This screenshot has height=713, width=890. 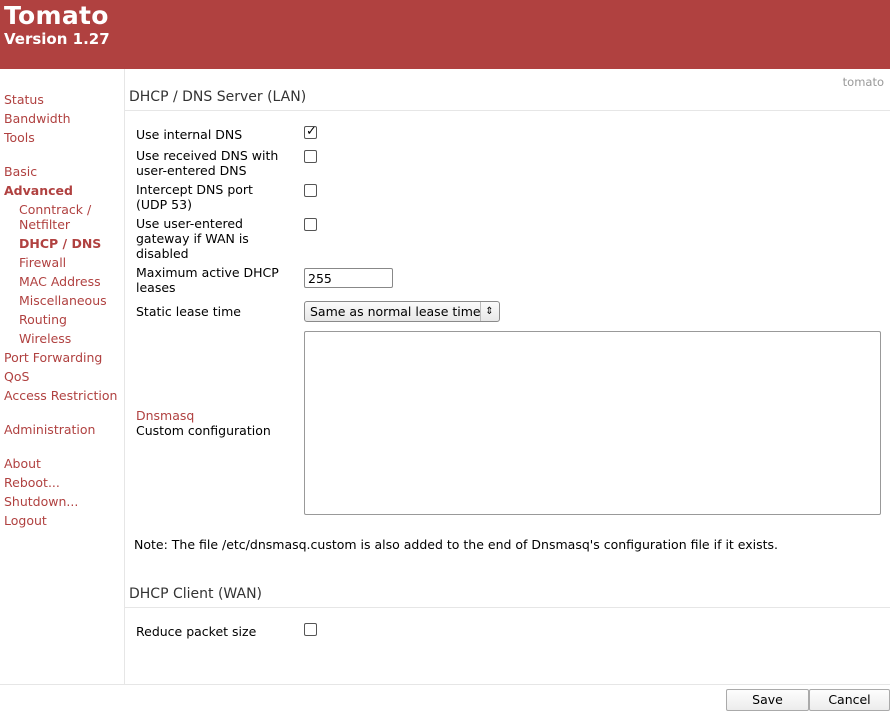 I want to click on use-internal-dns-label: Use internal DNS, so click(x=189, y=134).